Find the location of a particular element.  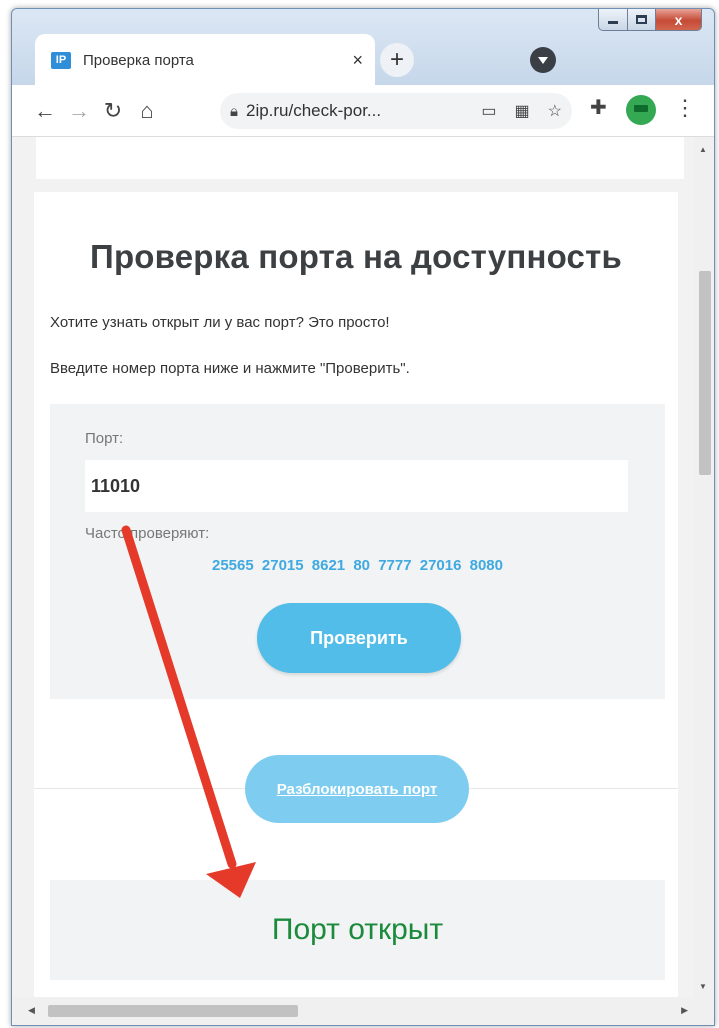

forward-arrow-icon: → is located at coordinates (79, 111).